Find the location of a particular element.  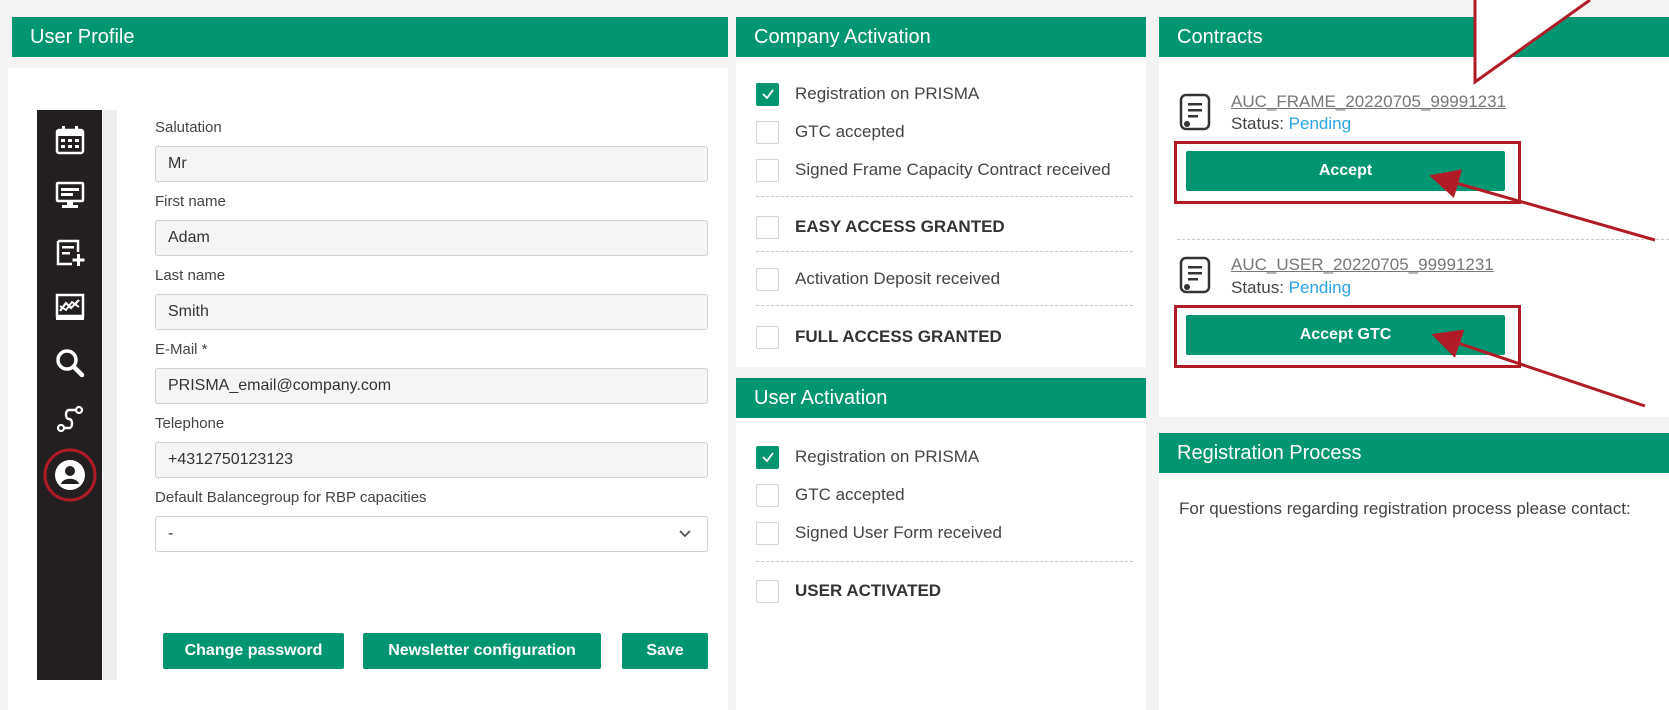

contract-status-user: Status: Pending is located at coordinates (1291, 288).